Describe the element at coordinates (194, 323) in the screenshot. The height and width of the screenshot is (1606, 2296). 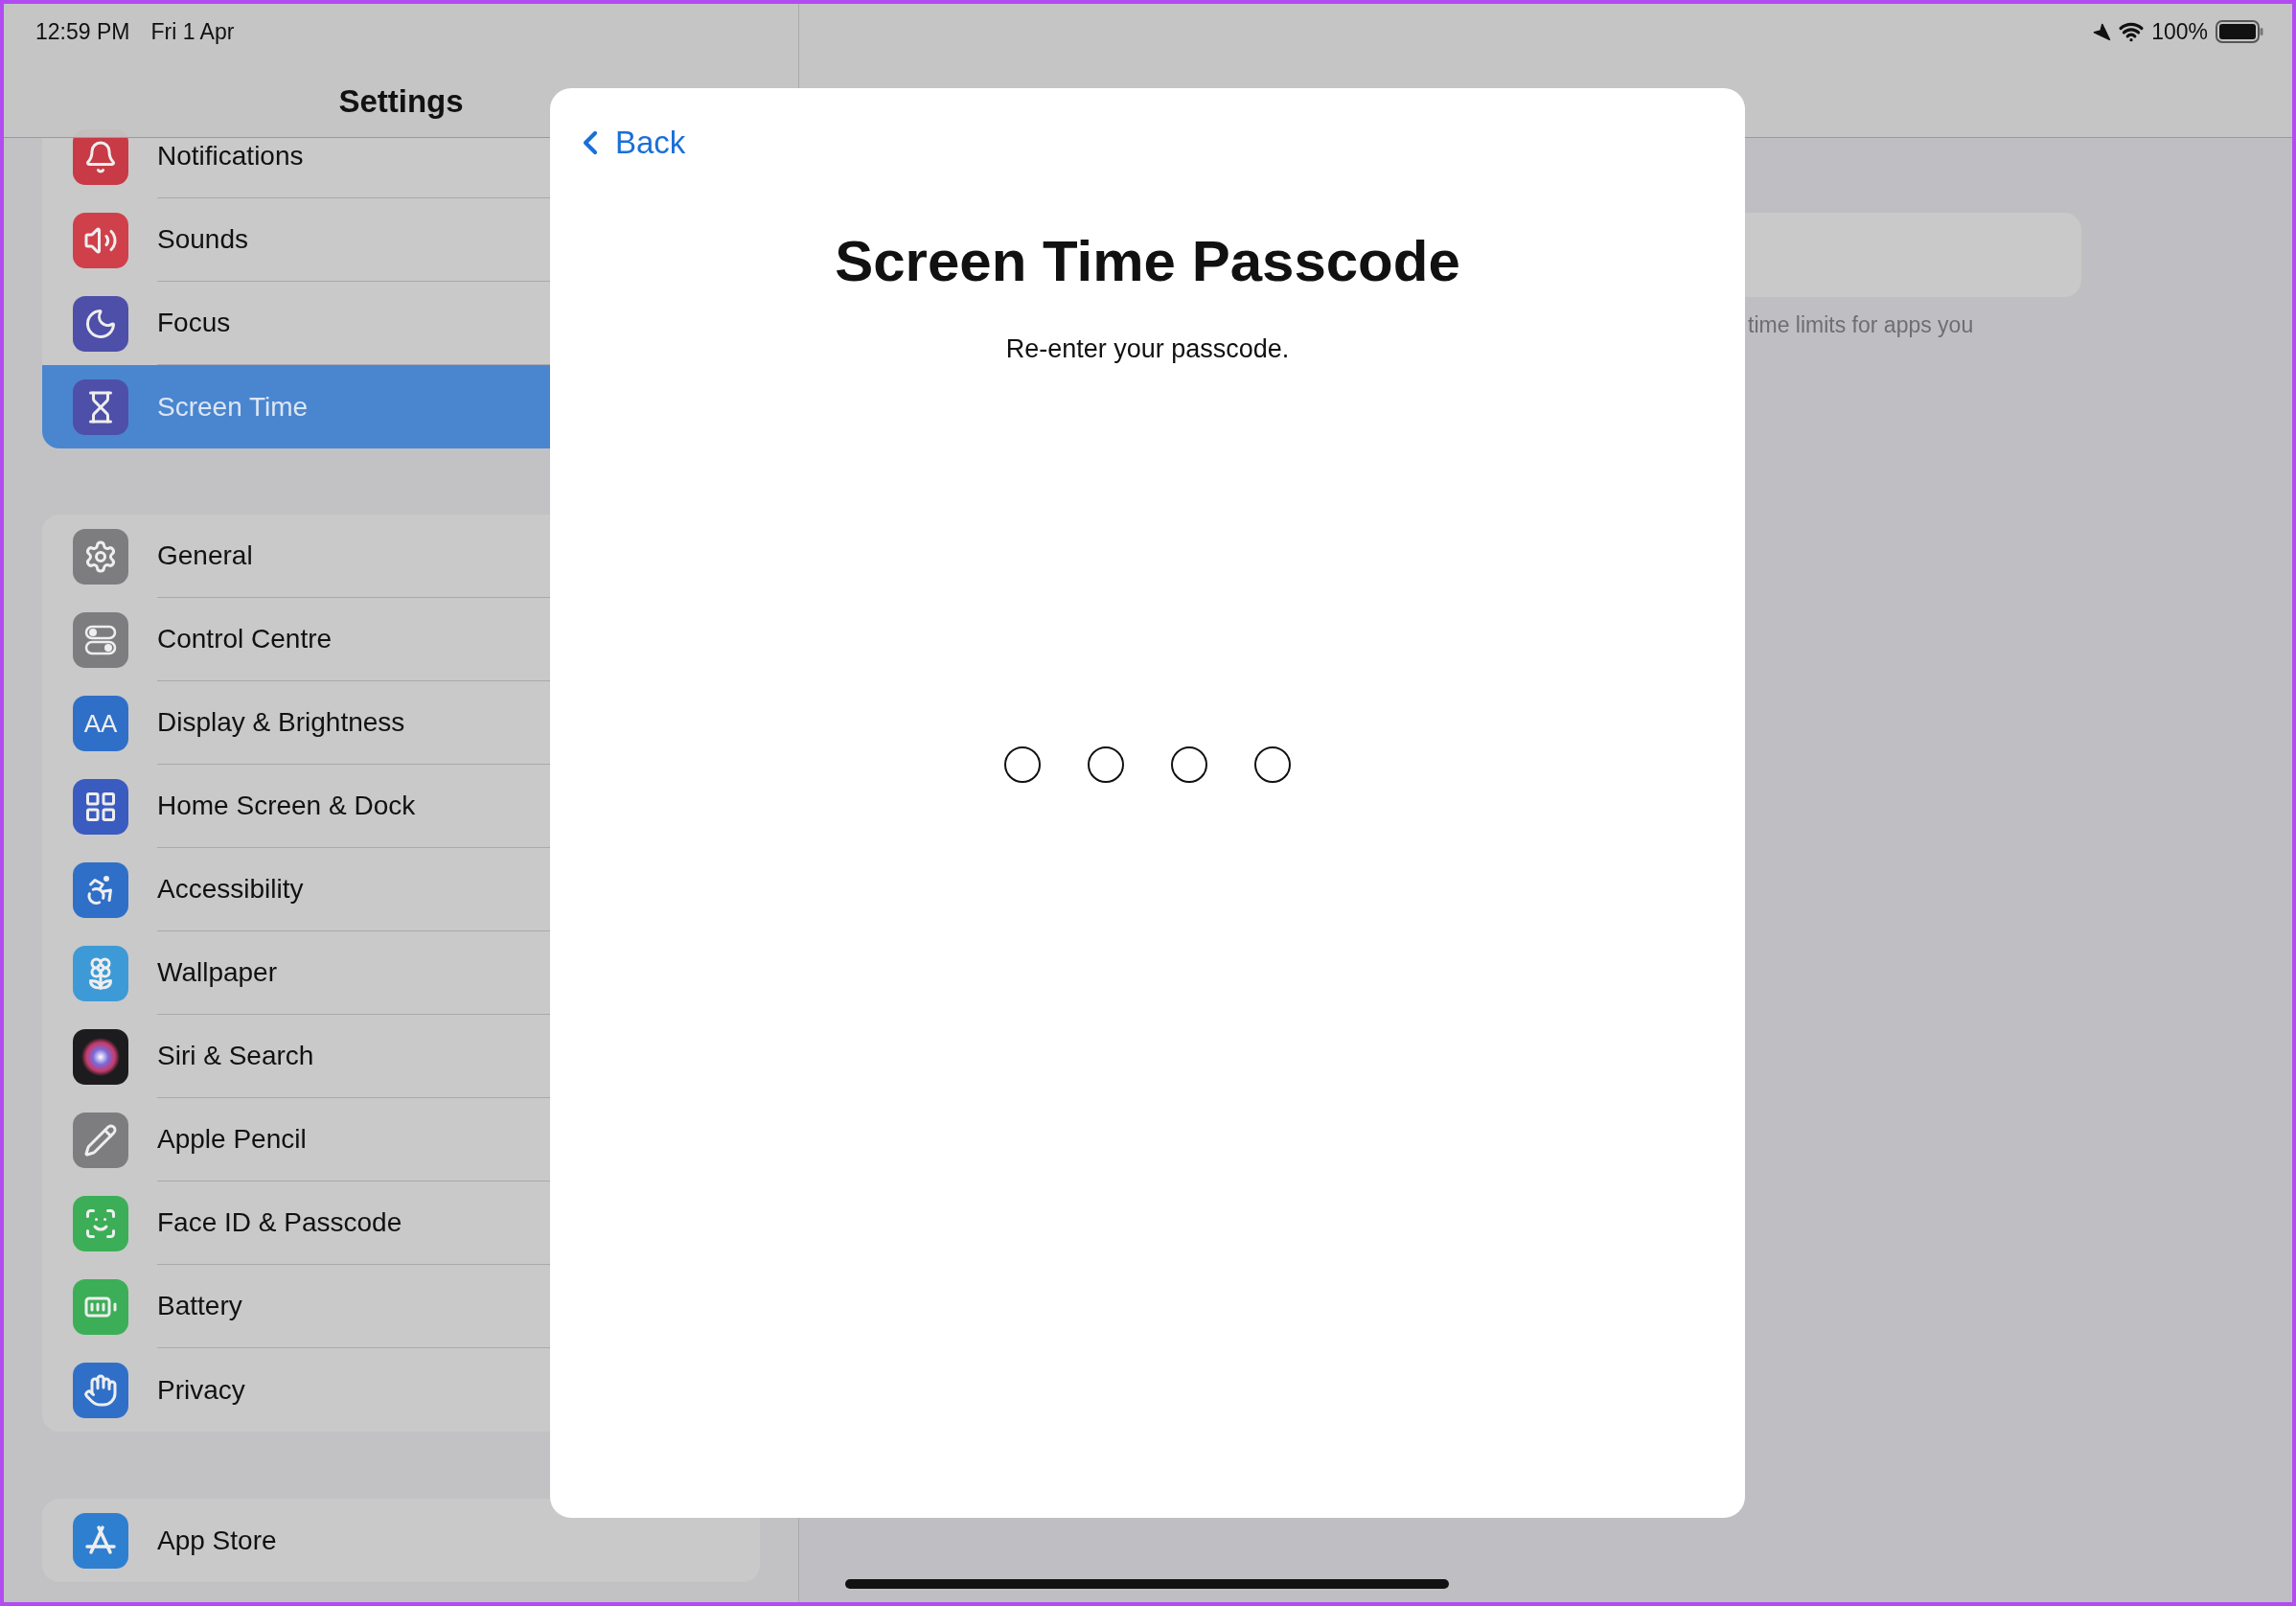
I see `row-label: Focus` at that location.